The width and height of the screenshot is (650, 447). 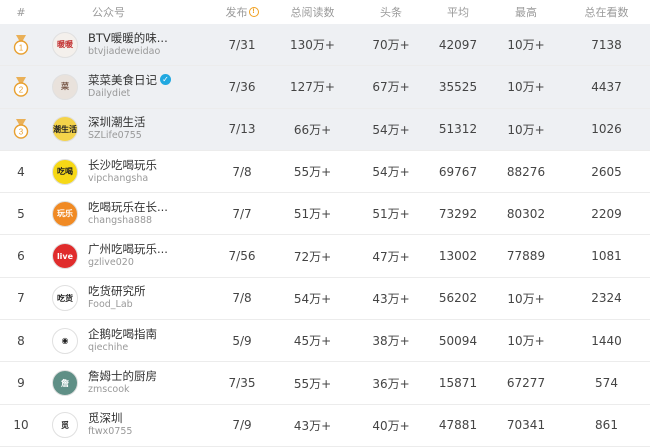 I want to click on table-row: 10 觅觅深圳 ftwx0755 7/9 43万+ 40万+ 47881 70341 861, so click(x=325, y=426).